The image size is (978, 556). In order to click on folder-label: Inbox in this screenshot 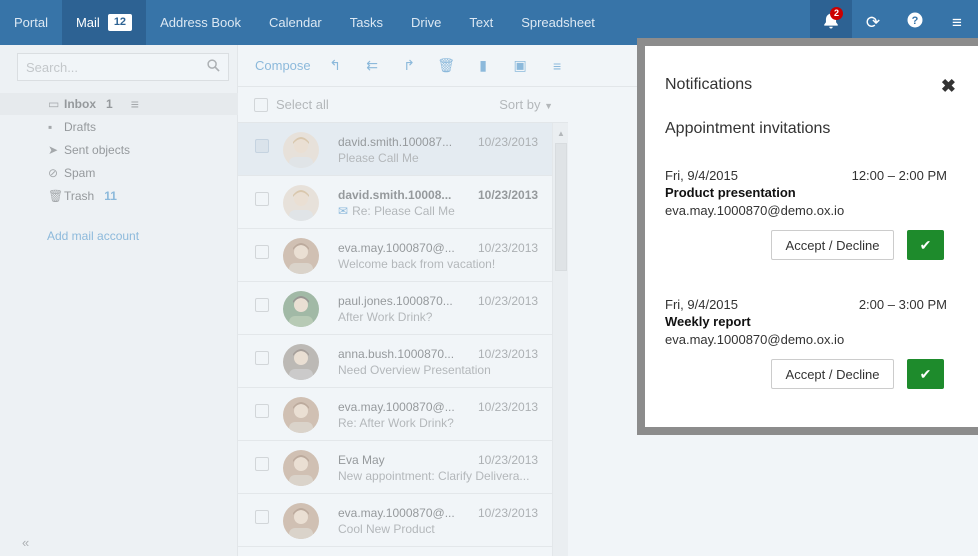, I will do `click(80, 104)`.